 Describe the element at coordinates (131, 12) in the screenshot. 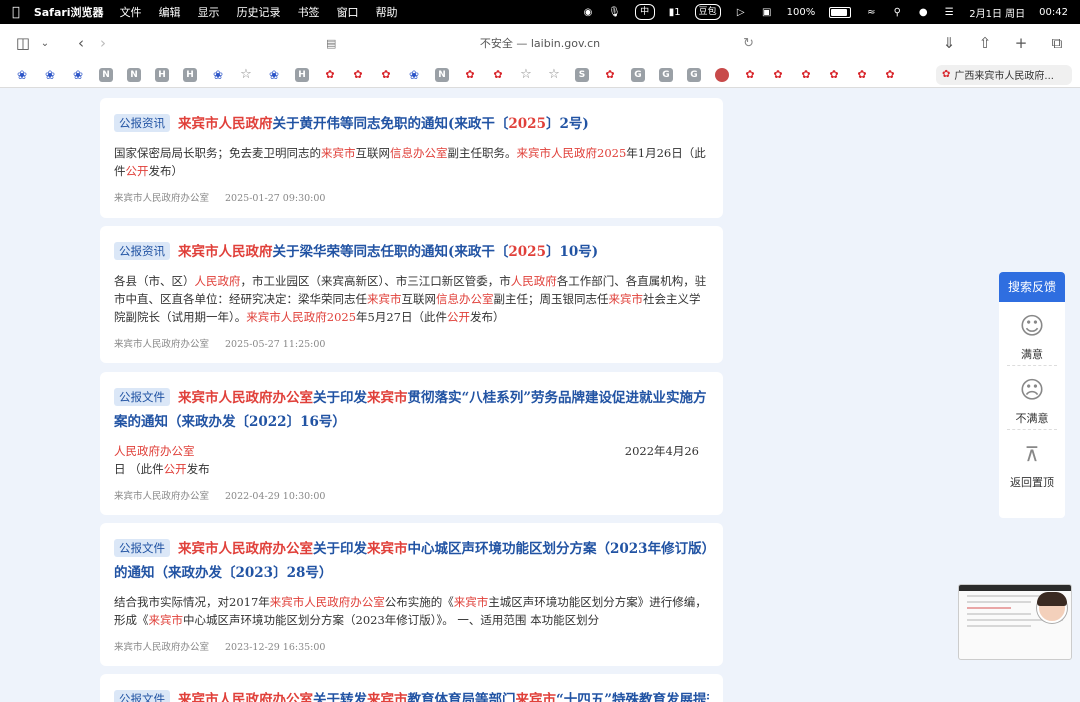

I see `menu-file: 文件` at that location.